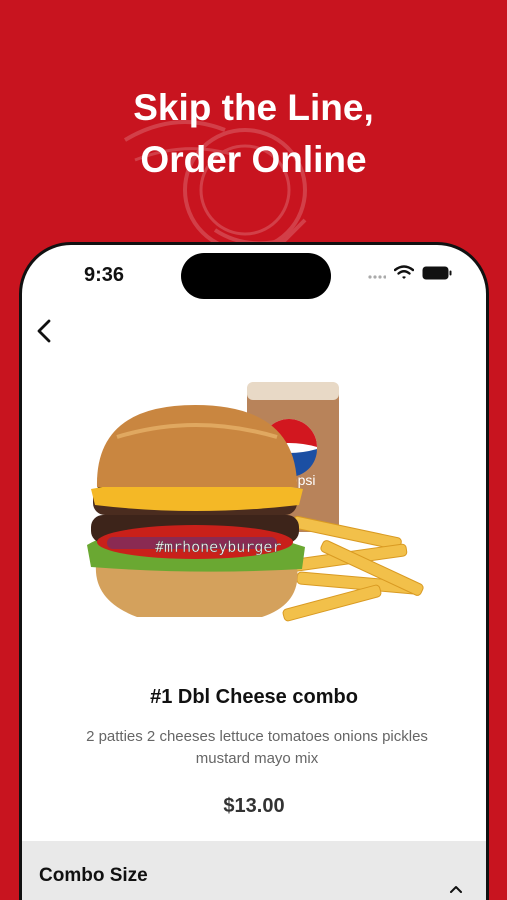  I want to click on image-watermark: #mrhoneyburger, so click(218, 547).